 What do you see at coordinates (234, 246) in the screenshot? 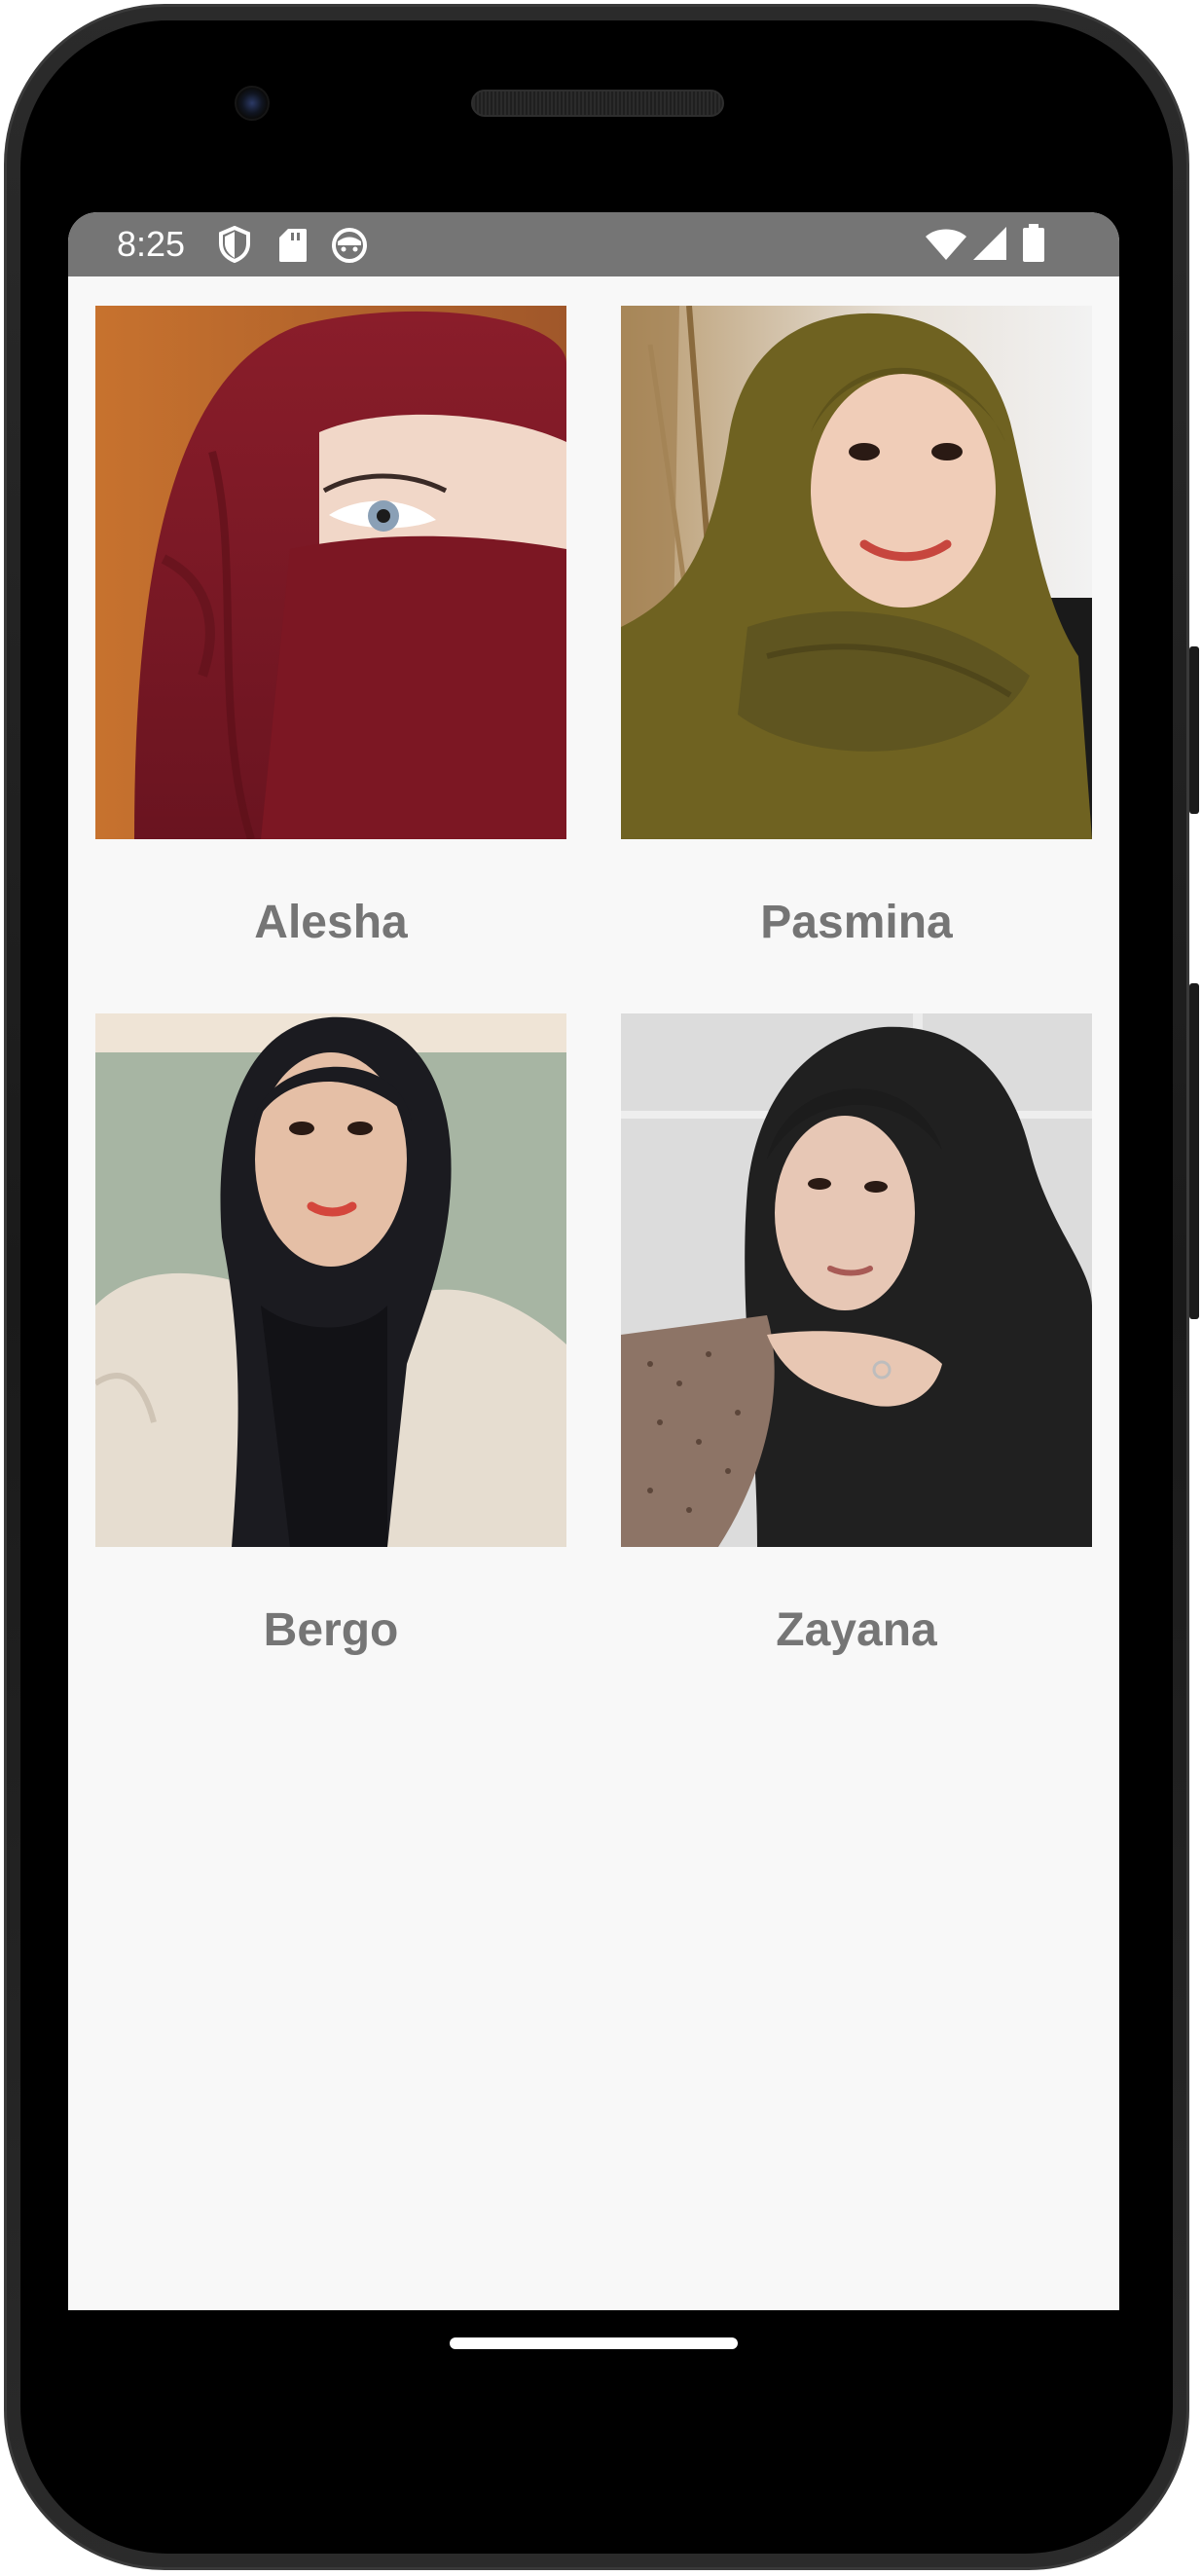
I see `shield-icon` at bounding box center [234, 246].